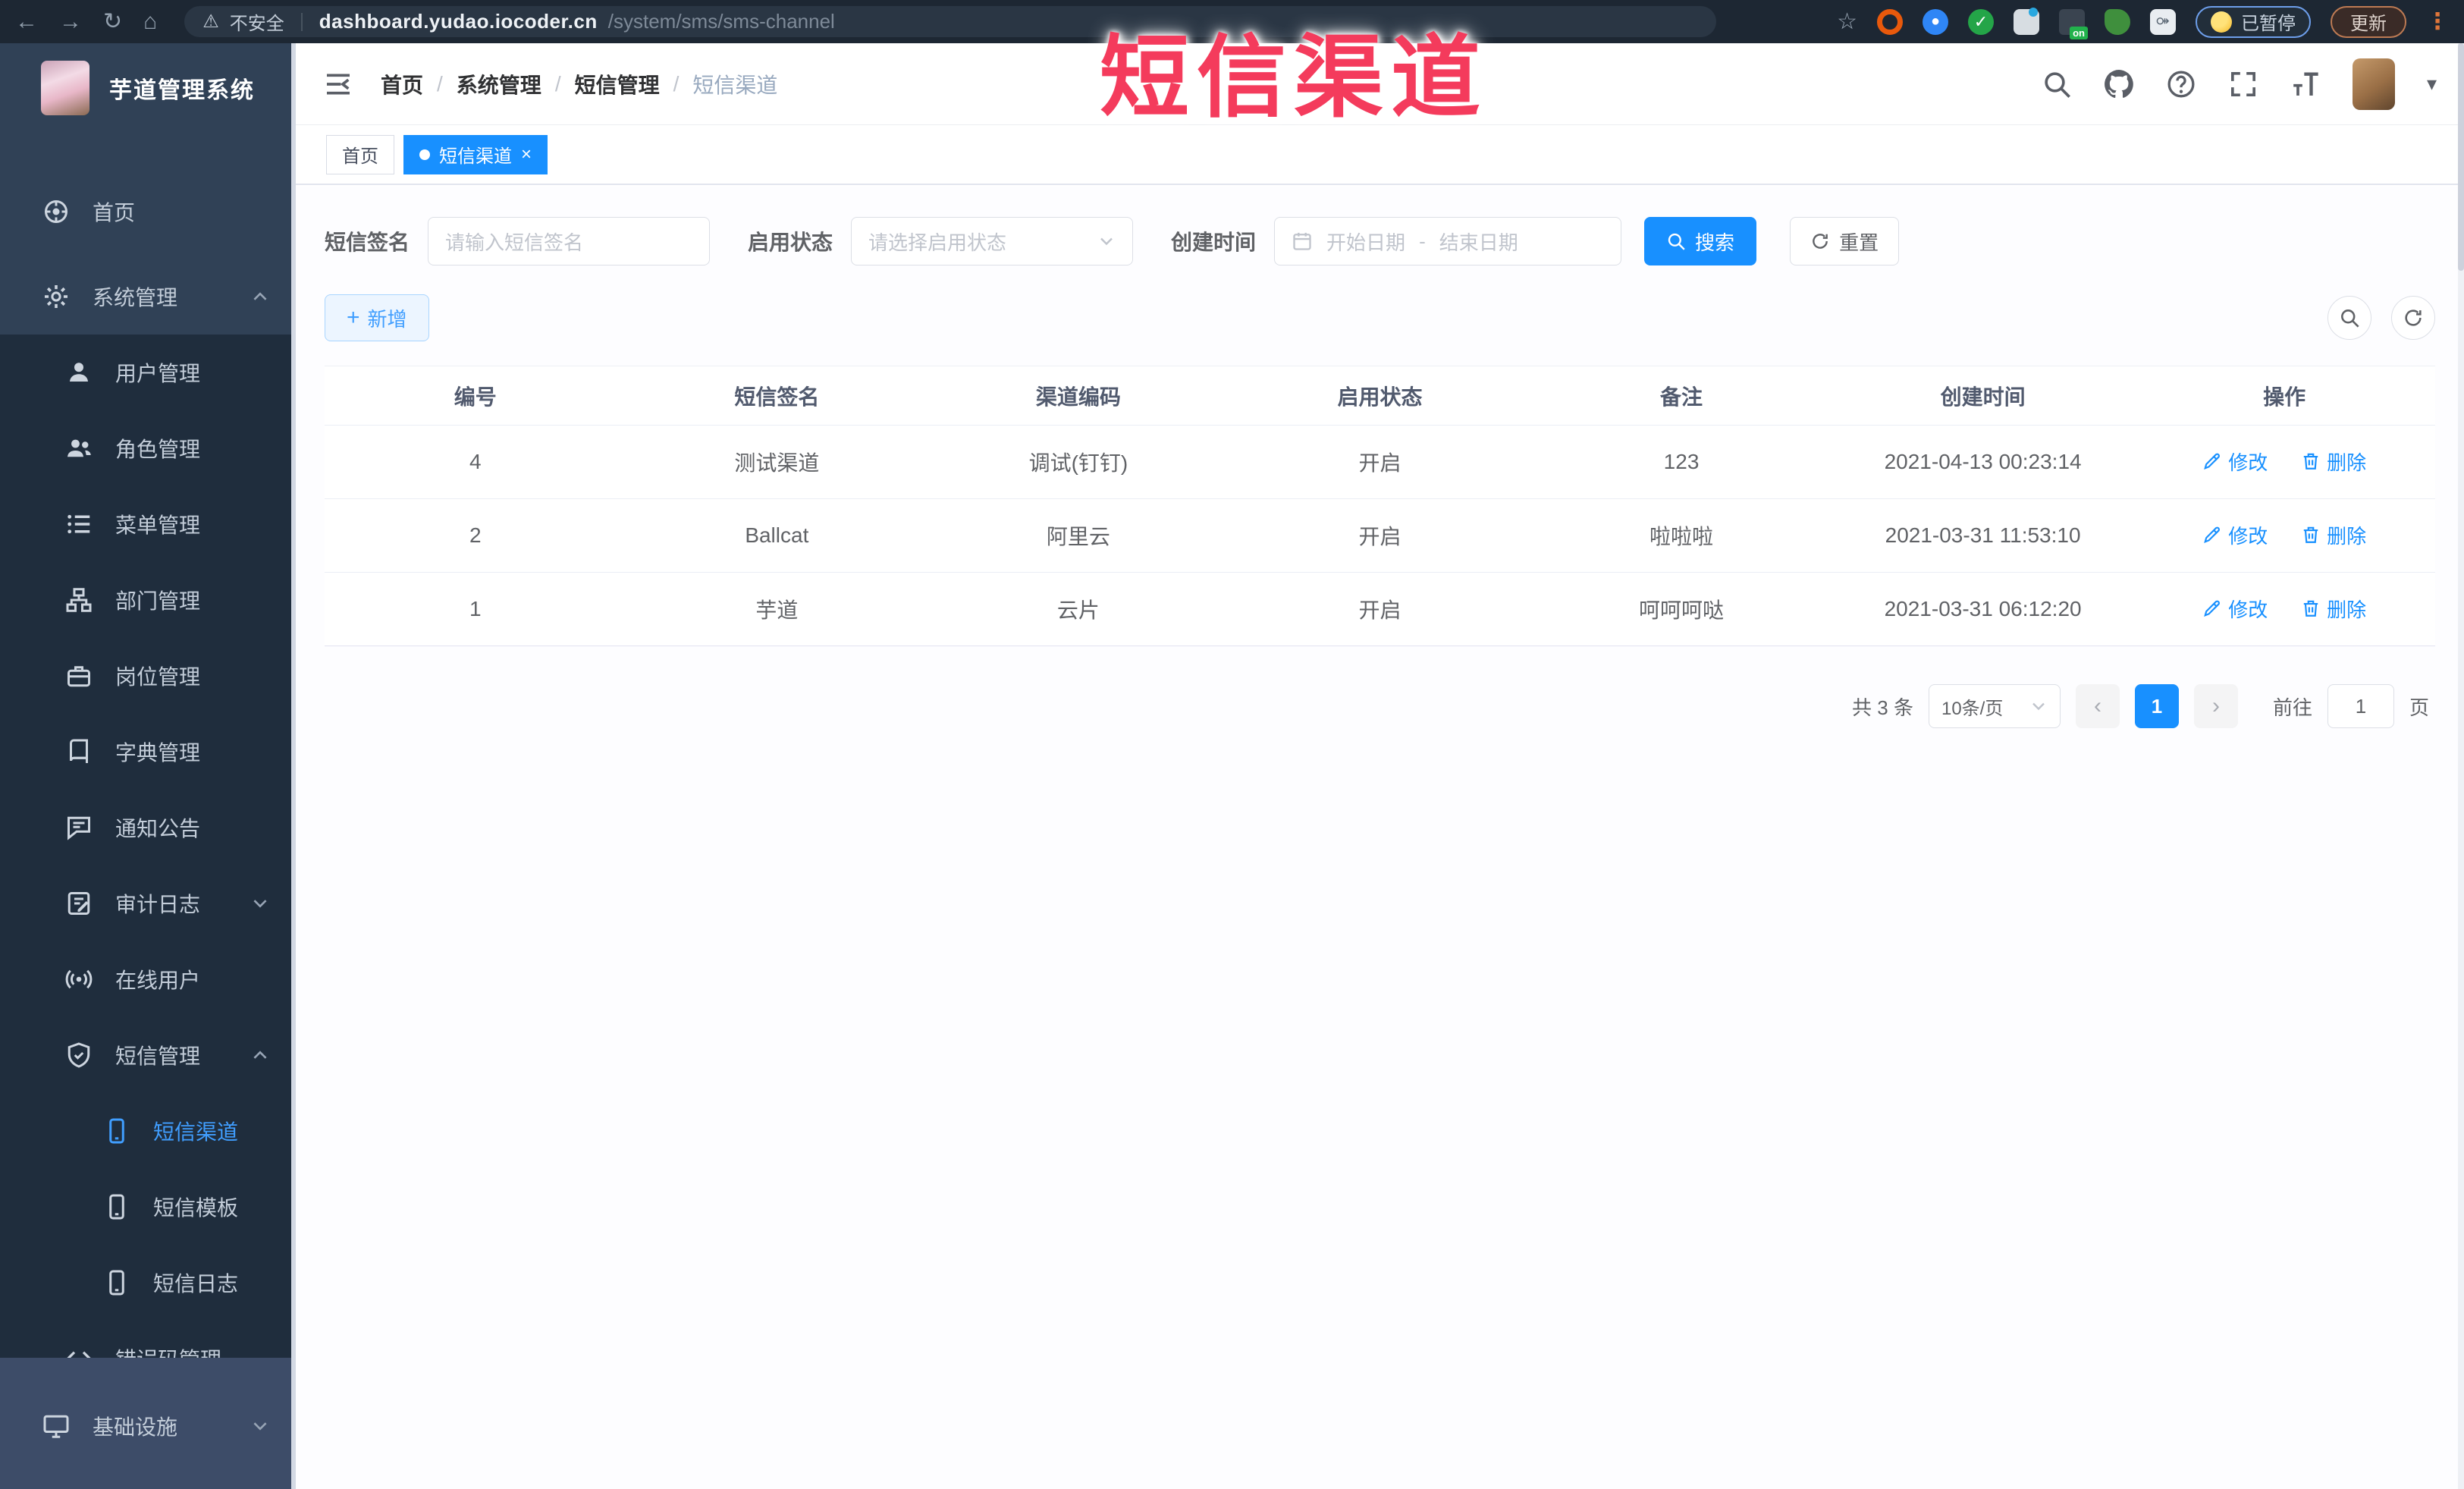  What do you see at coordinates (2119, 84) in the screenshot?
I see `github-icon` at bounding box center [2119, 84].